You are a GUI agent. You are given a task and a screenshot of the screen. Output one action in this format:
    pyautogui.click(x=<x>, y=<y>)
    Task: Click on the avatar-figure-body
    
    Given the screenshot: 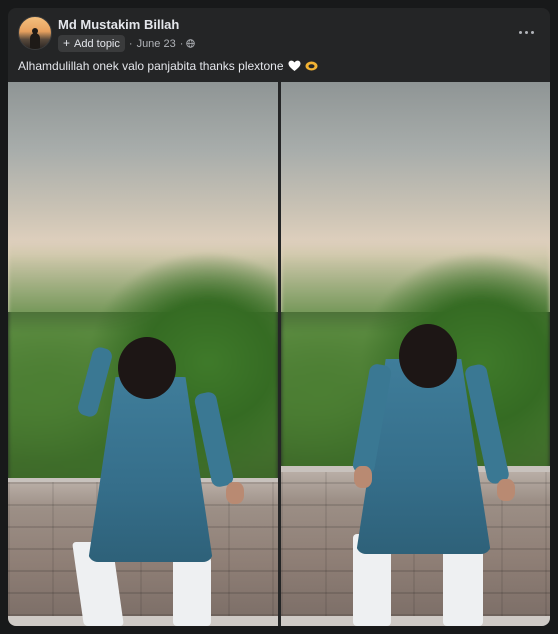 What is the action you would take?
    pyautogui.click(x=35, y=41)
    